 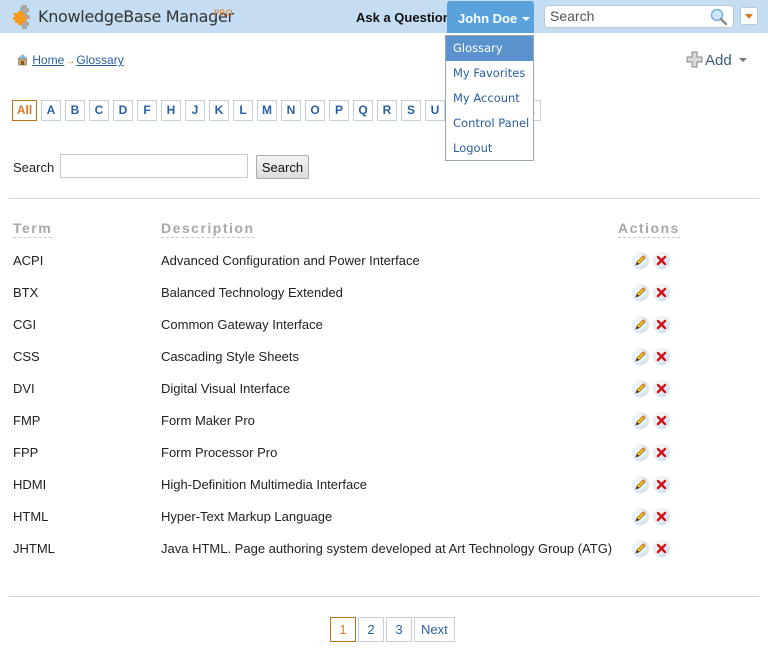 What do you see at coordinates (25, 324) in the screenshot?
I see `term-cell: CGI` at bounding box center [25, 324].